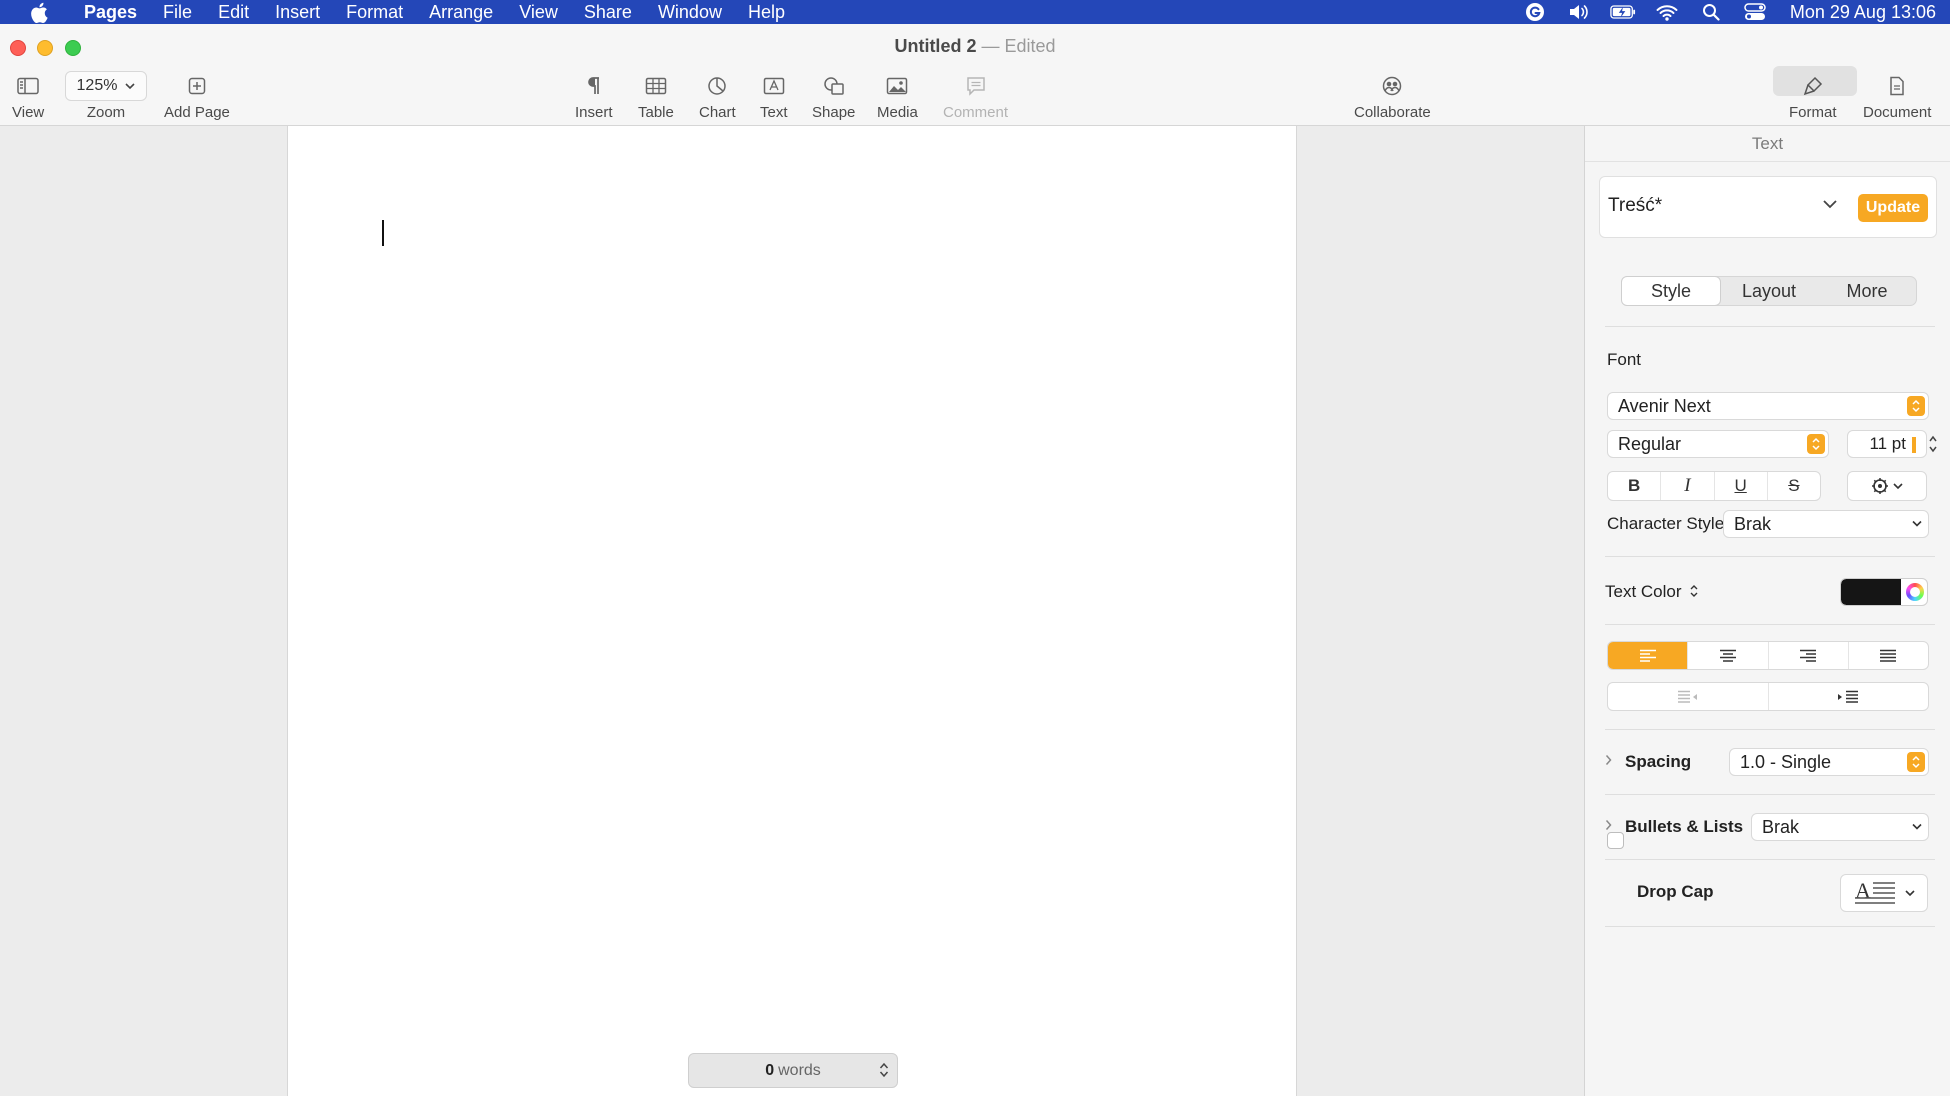  What do you see at coordinates (1887, 443) in the screenshot?
I see `font-size-value: 11 pt` at bounding box center [1887, 443].